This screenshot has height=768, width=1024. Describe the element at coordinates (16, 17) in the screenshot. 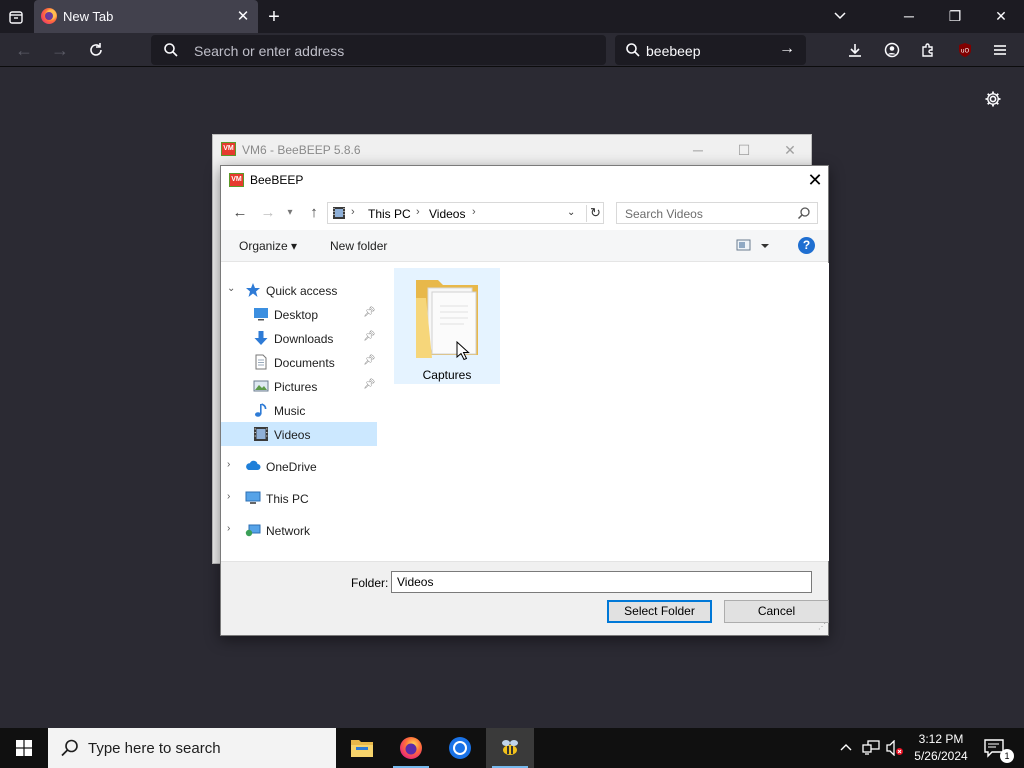

I see `firefox-view-button` at that location.